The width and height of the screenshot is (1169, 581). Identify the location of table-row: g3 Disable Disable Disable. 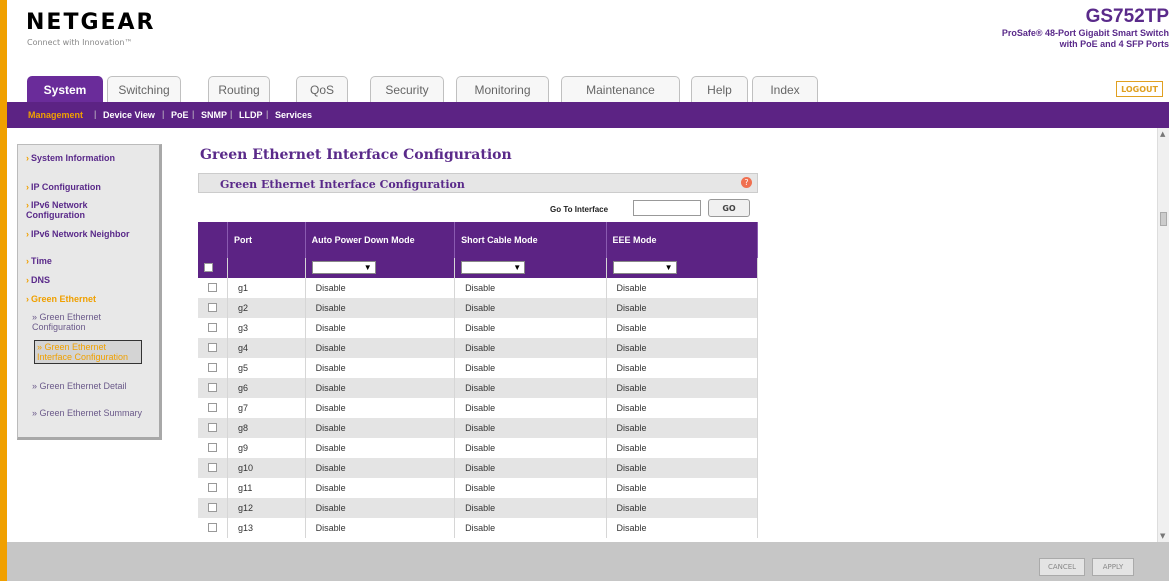
(478, 328).